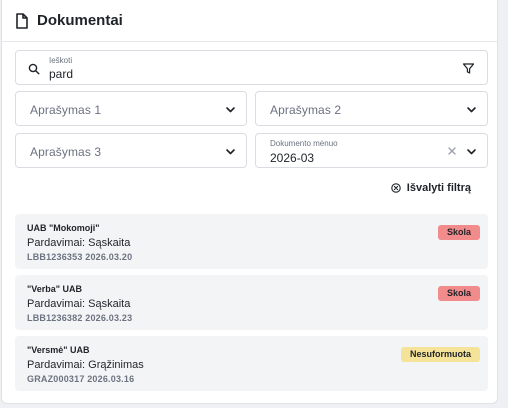 This screenshot has width=508, height=408. I want to click on close-circle-icon, so click(396, 188).